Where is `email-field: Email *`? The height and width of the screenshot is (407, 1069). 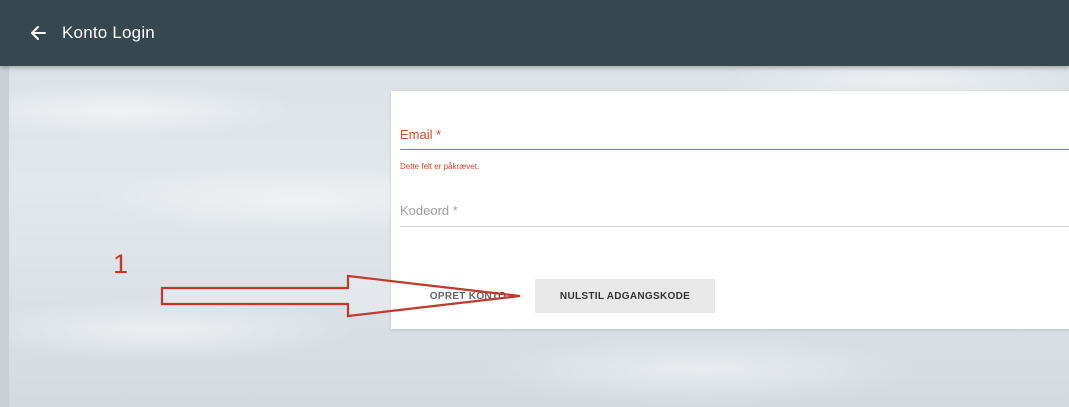 email-field: Email * is located at coordinates (734, 138).